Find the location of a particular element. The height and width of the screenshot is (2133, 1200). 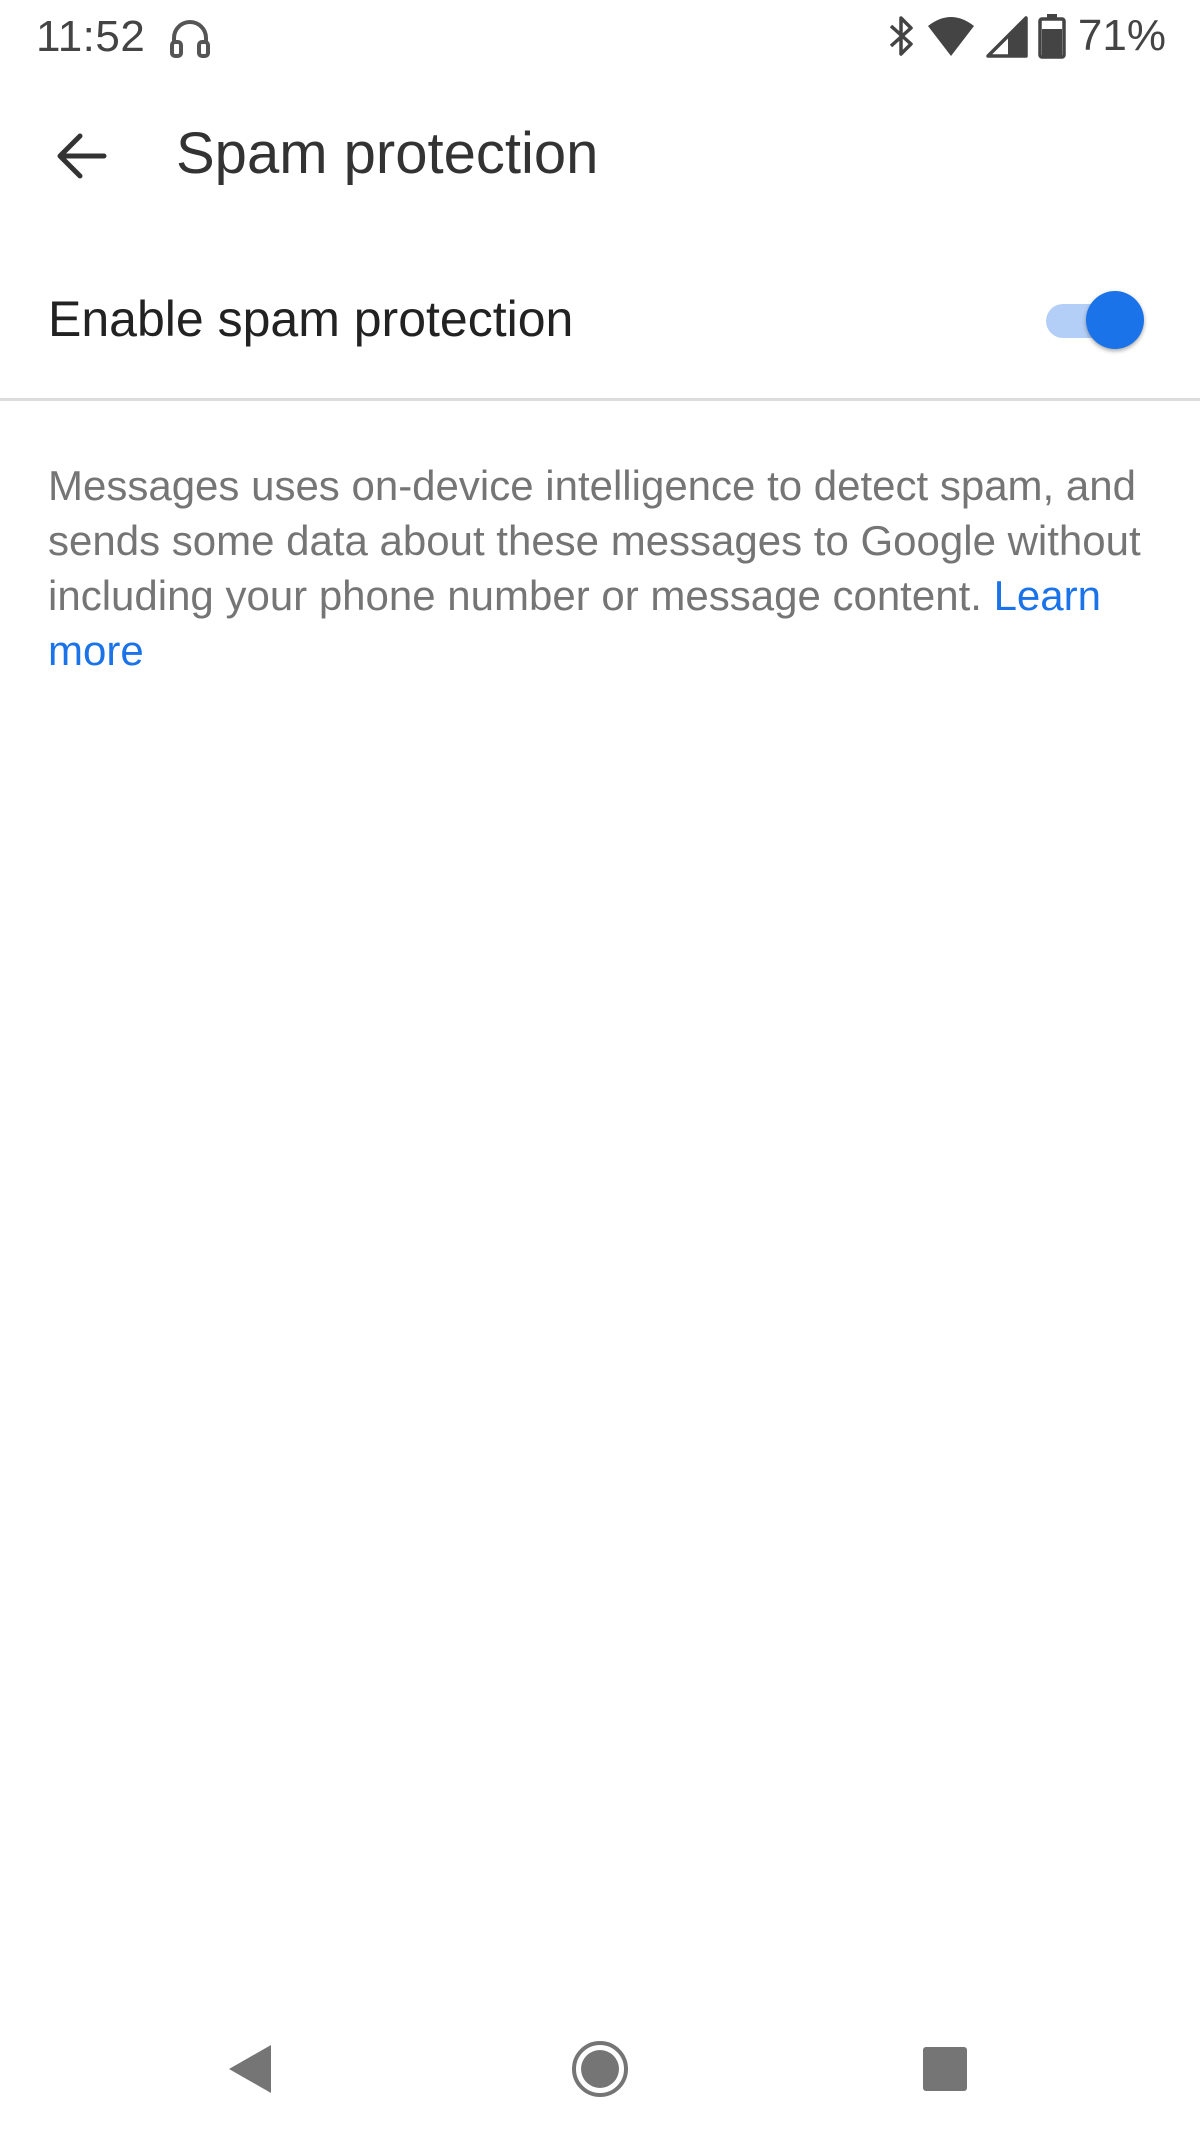

nav-back-button is located at coordinates (251, 2069).